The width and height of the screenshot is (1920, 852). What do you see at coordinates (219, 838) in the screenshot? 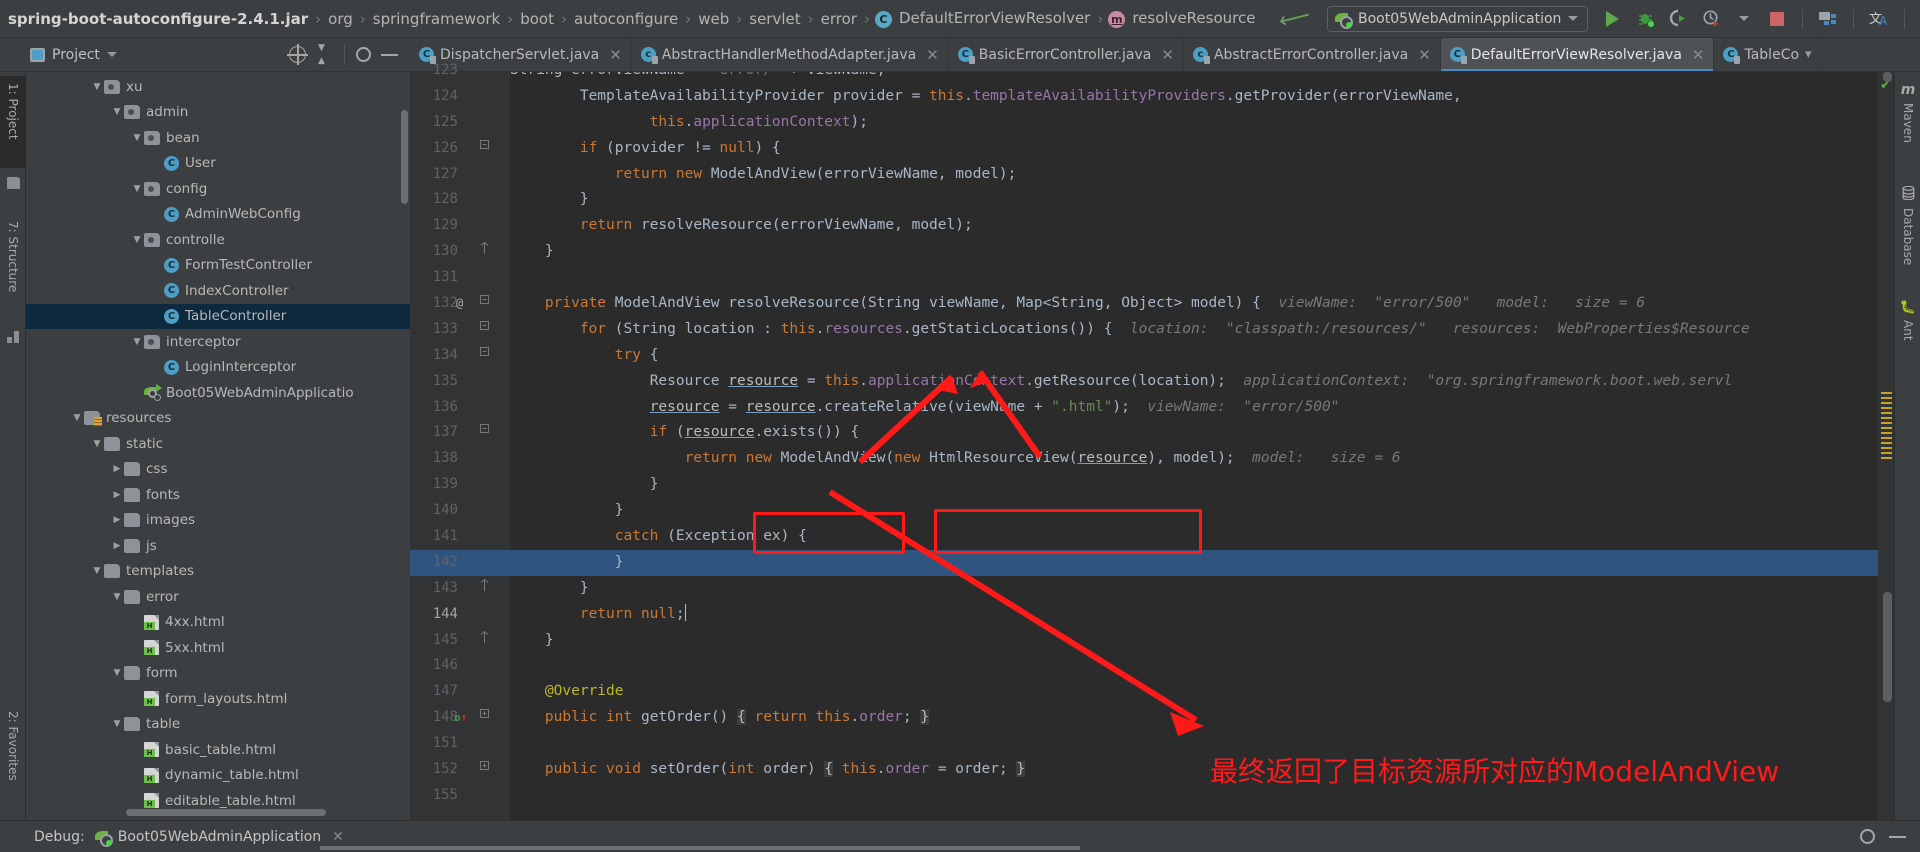
I see `debug-session-tab: Boot05WebAdminApplication ✕` at bounding box center [219, 838].